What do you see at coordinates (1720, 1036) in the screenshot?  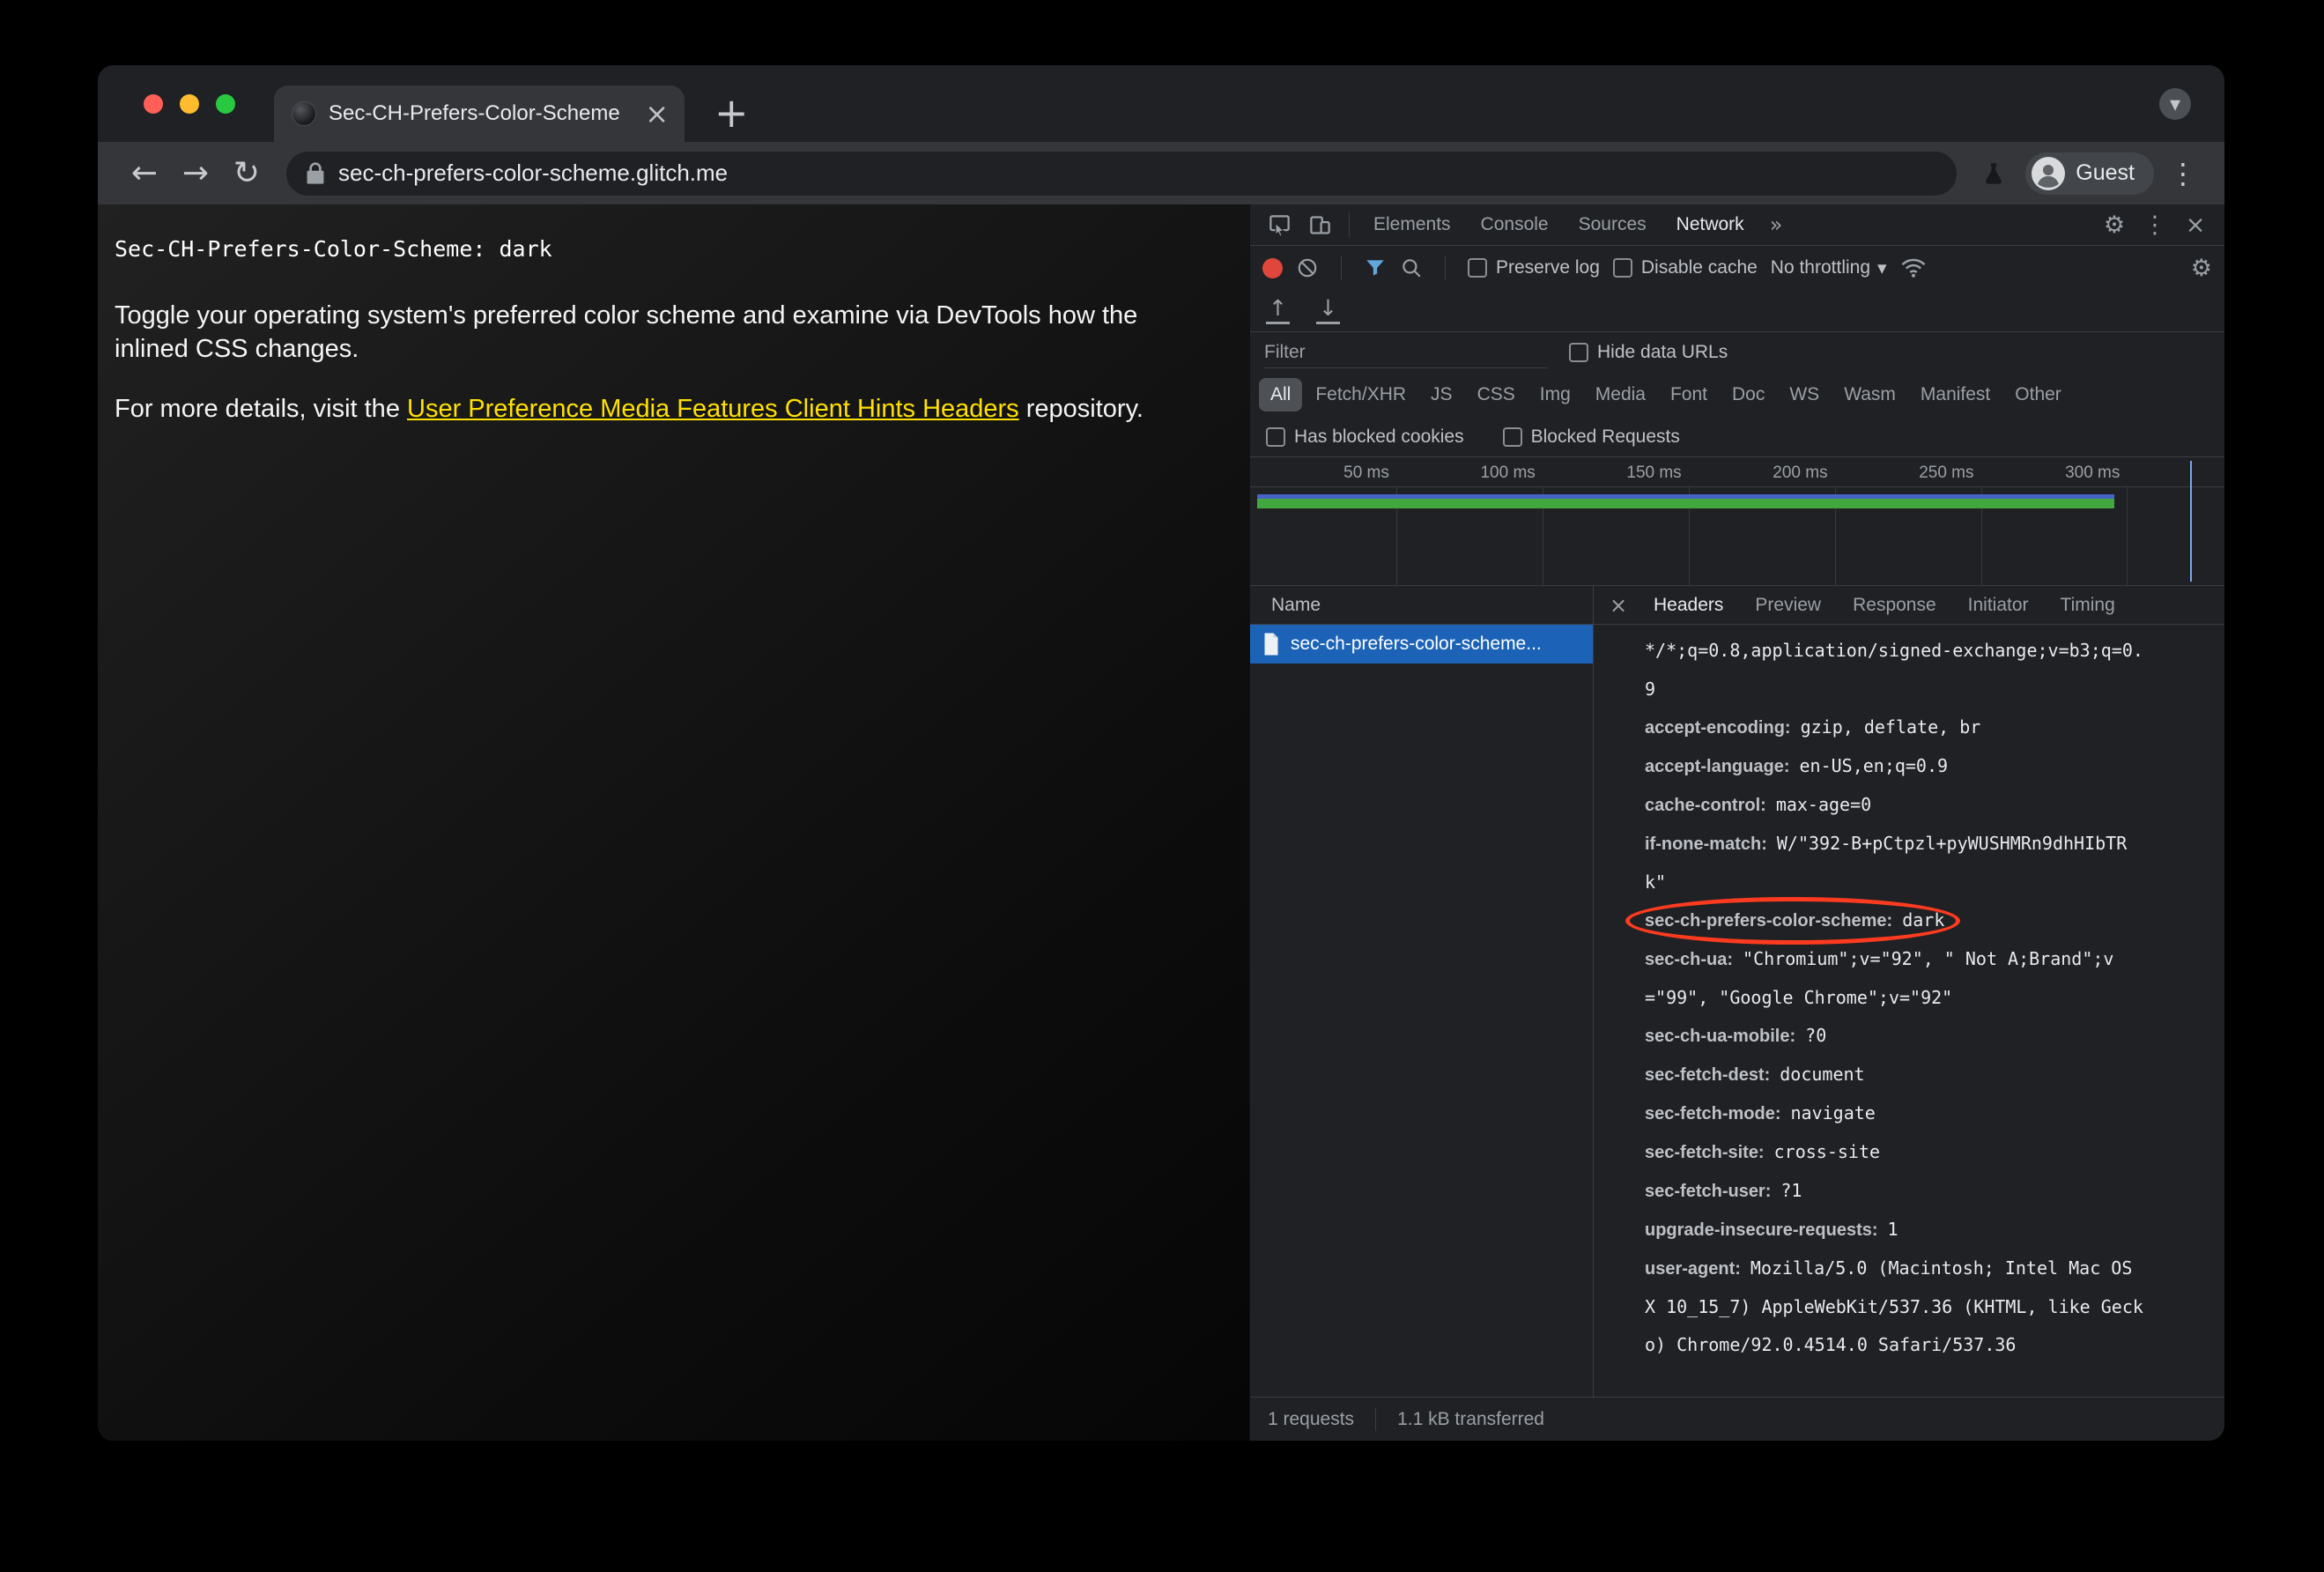 I see `header-name: sec-ch-ua-mobile:` at bounding box center [1720, 1036].